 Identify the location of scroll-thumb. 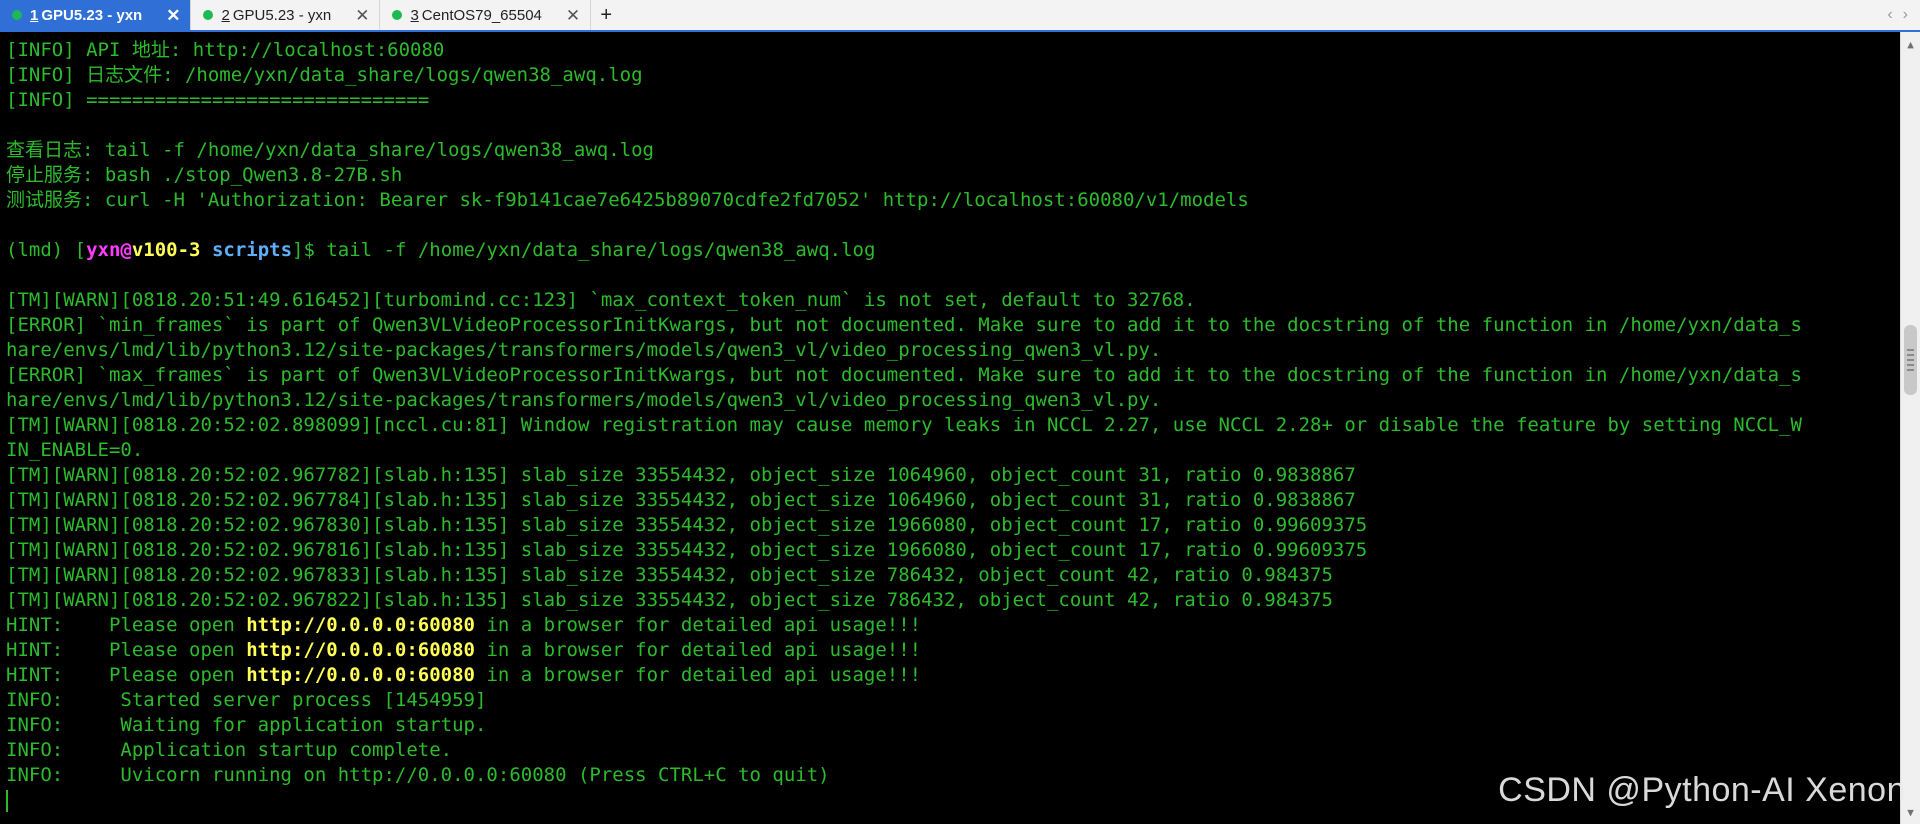
(1910, 360).